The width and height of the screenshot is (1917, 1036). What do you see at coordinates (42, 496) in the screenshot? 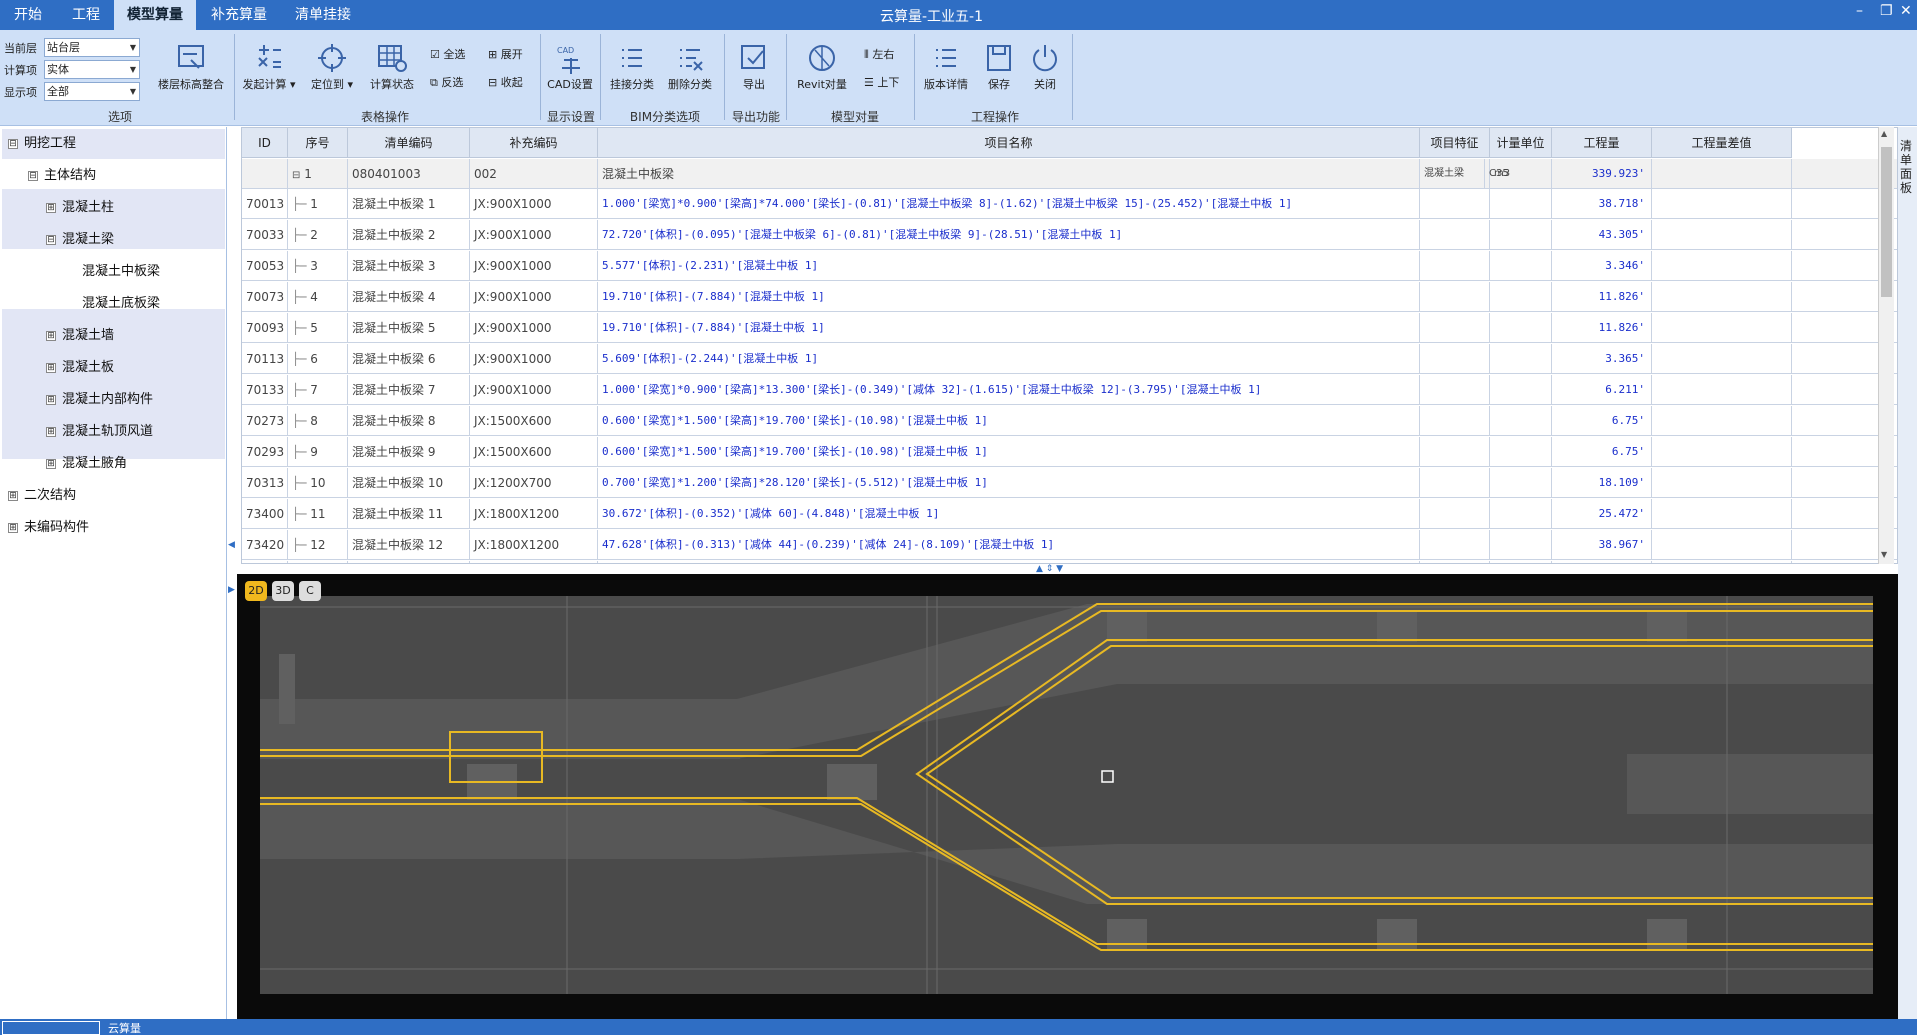
I see `tree-node: ⊞ 二次结构` at bounding box center [42, 496].